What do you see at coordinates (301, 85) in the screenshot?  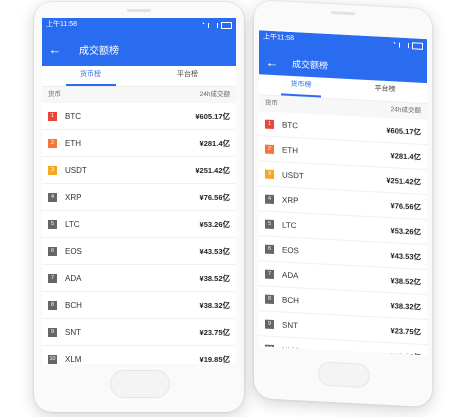 I see `tab-label: 货币榜` at bounding box center [301, 85].